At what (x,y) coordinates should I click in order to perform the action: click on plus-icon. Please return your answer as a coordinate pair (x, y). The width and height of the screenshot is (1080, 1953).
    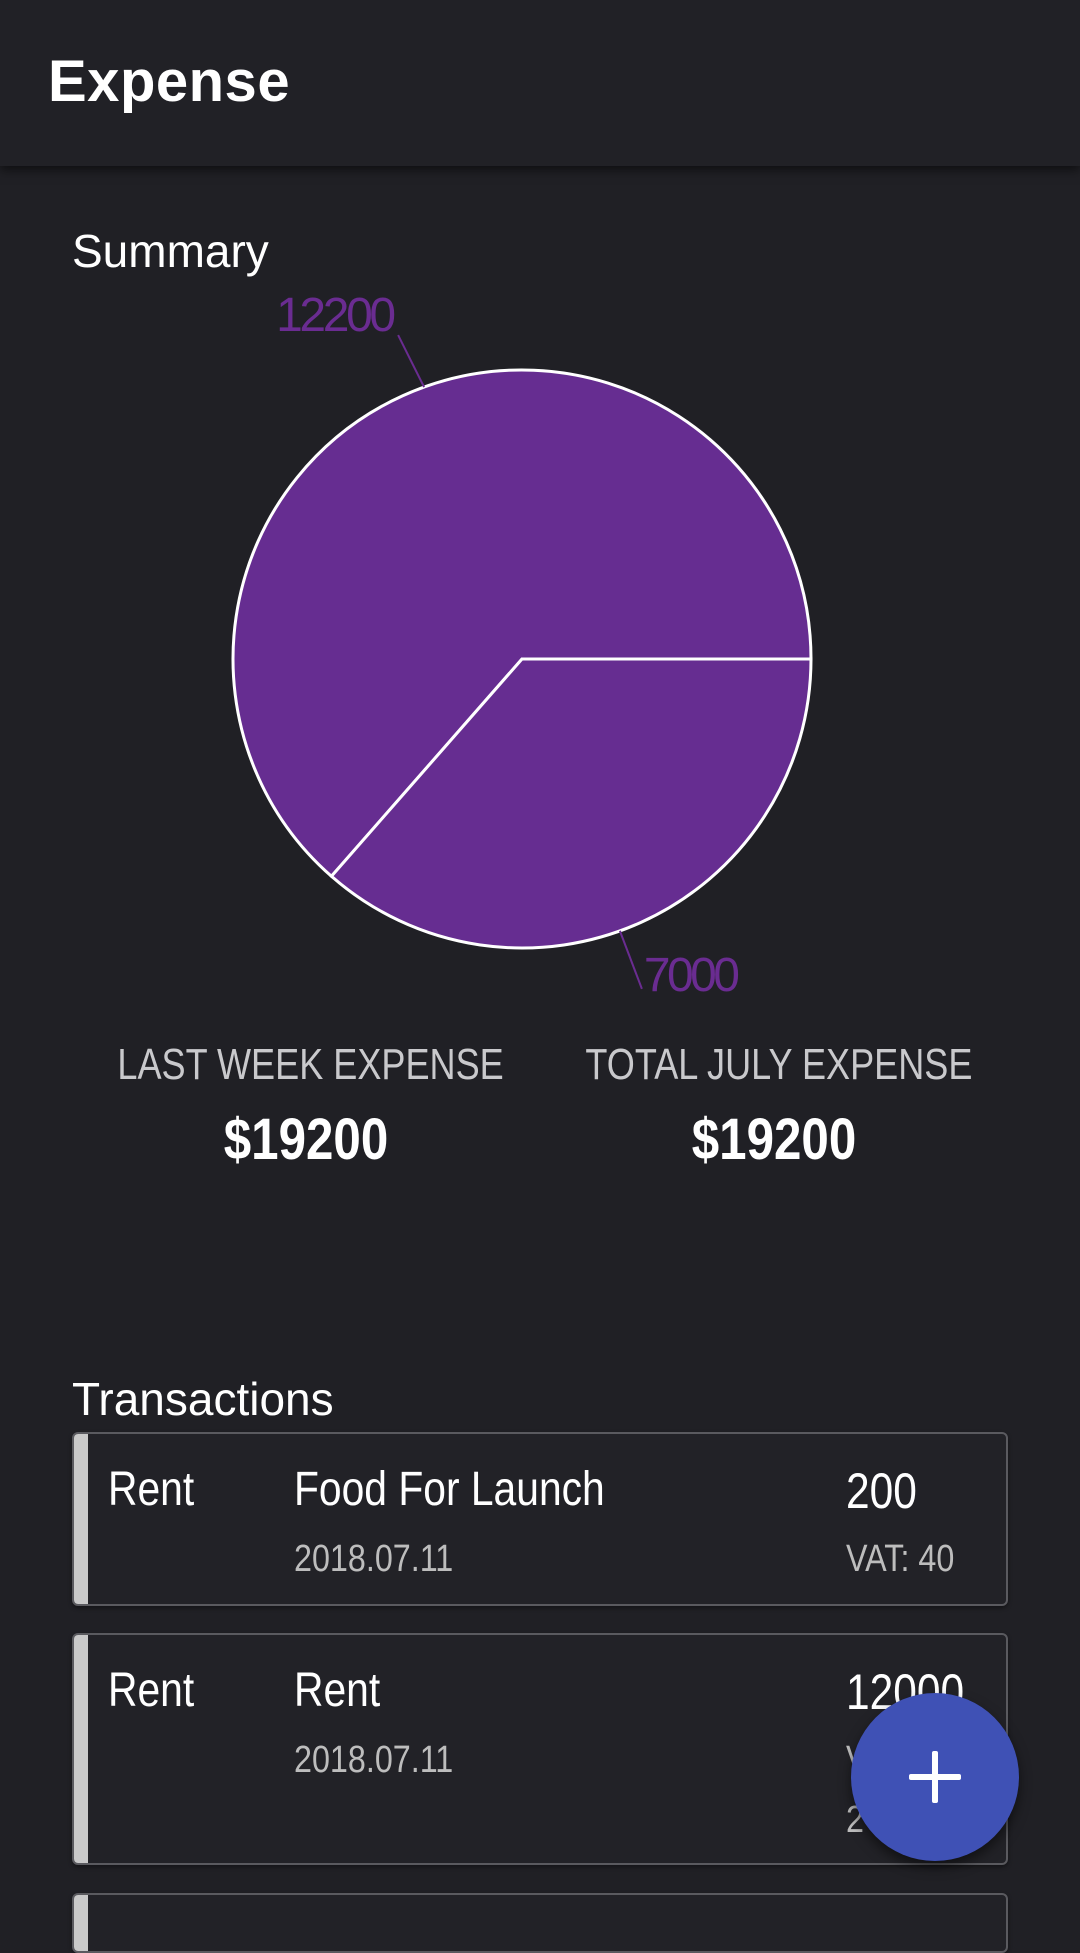
    Looking at the image, I should click on (935, 1777).